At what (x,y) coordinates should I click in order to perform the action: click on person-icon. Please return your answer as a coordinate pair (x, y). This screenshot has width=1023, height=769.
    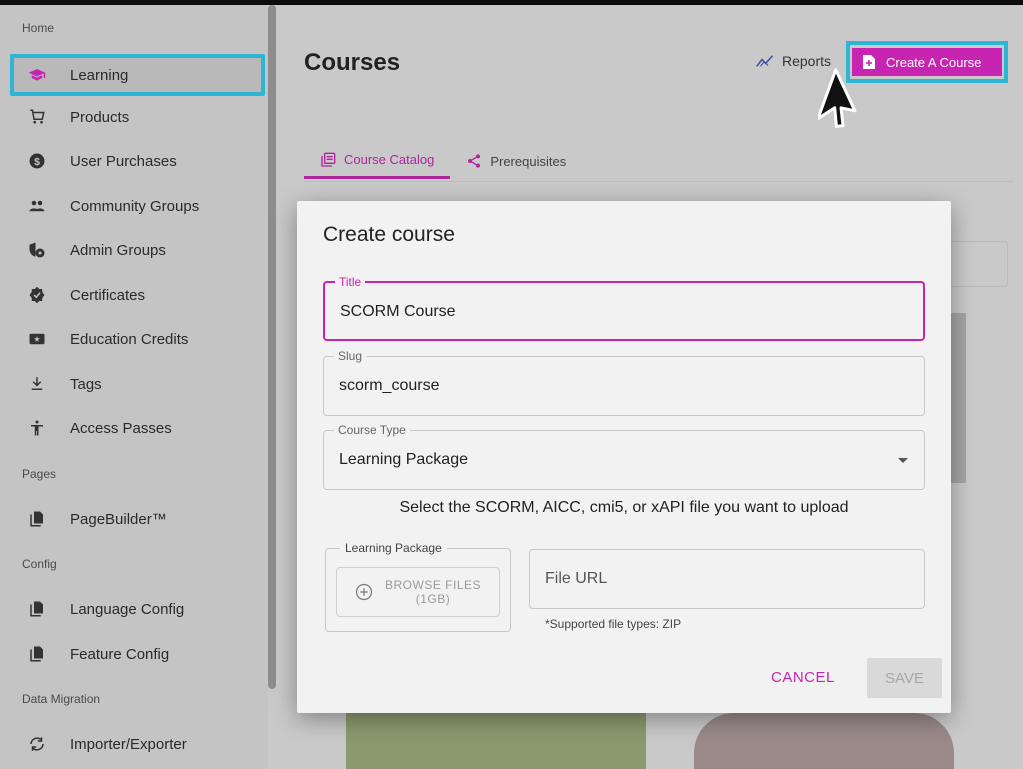
    Looking at the image, I should click on (37, 428).